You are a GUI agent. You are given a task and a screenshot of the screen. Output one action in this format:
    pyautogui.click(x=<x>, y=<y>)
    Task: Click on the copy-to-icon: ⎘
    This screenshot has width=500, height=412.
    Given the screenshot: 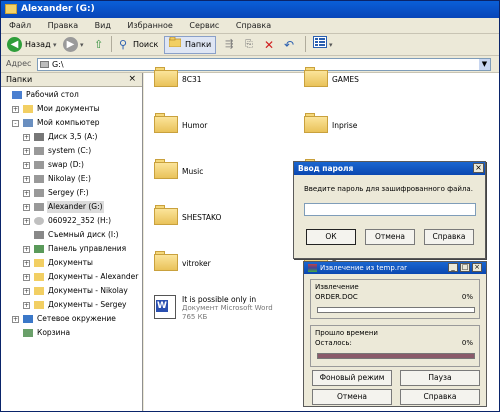 What is the action you would take?
    pyautogui.click(x=249, y=45)
    